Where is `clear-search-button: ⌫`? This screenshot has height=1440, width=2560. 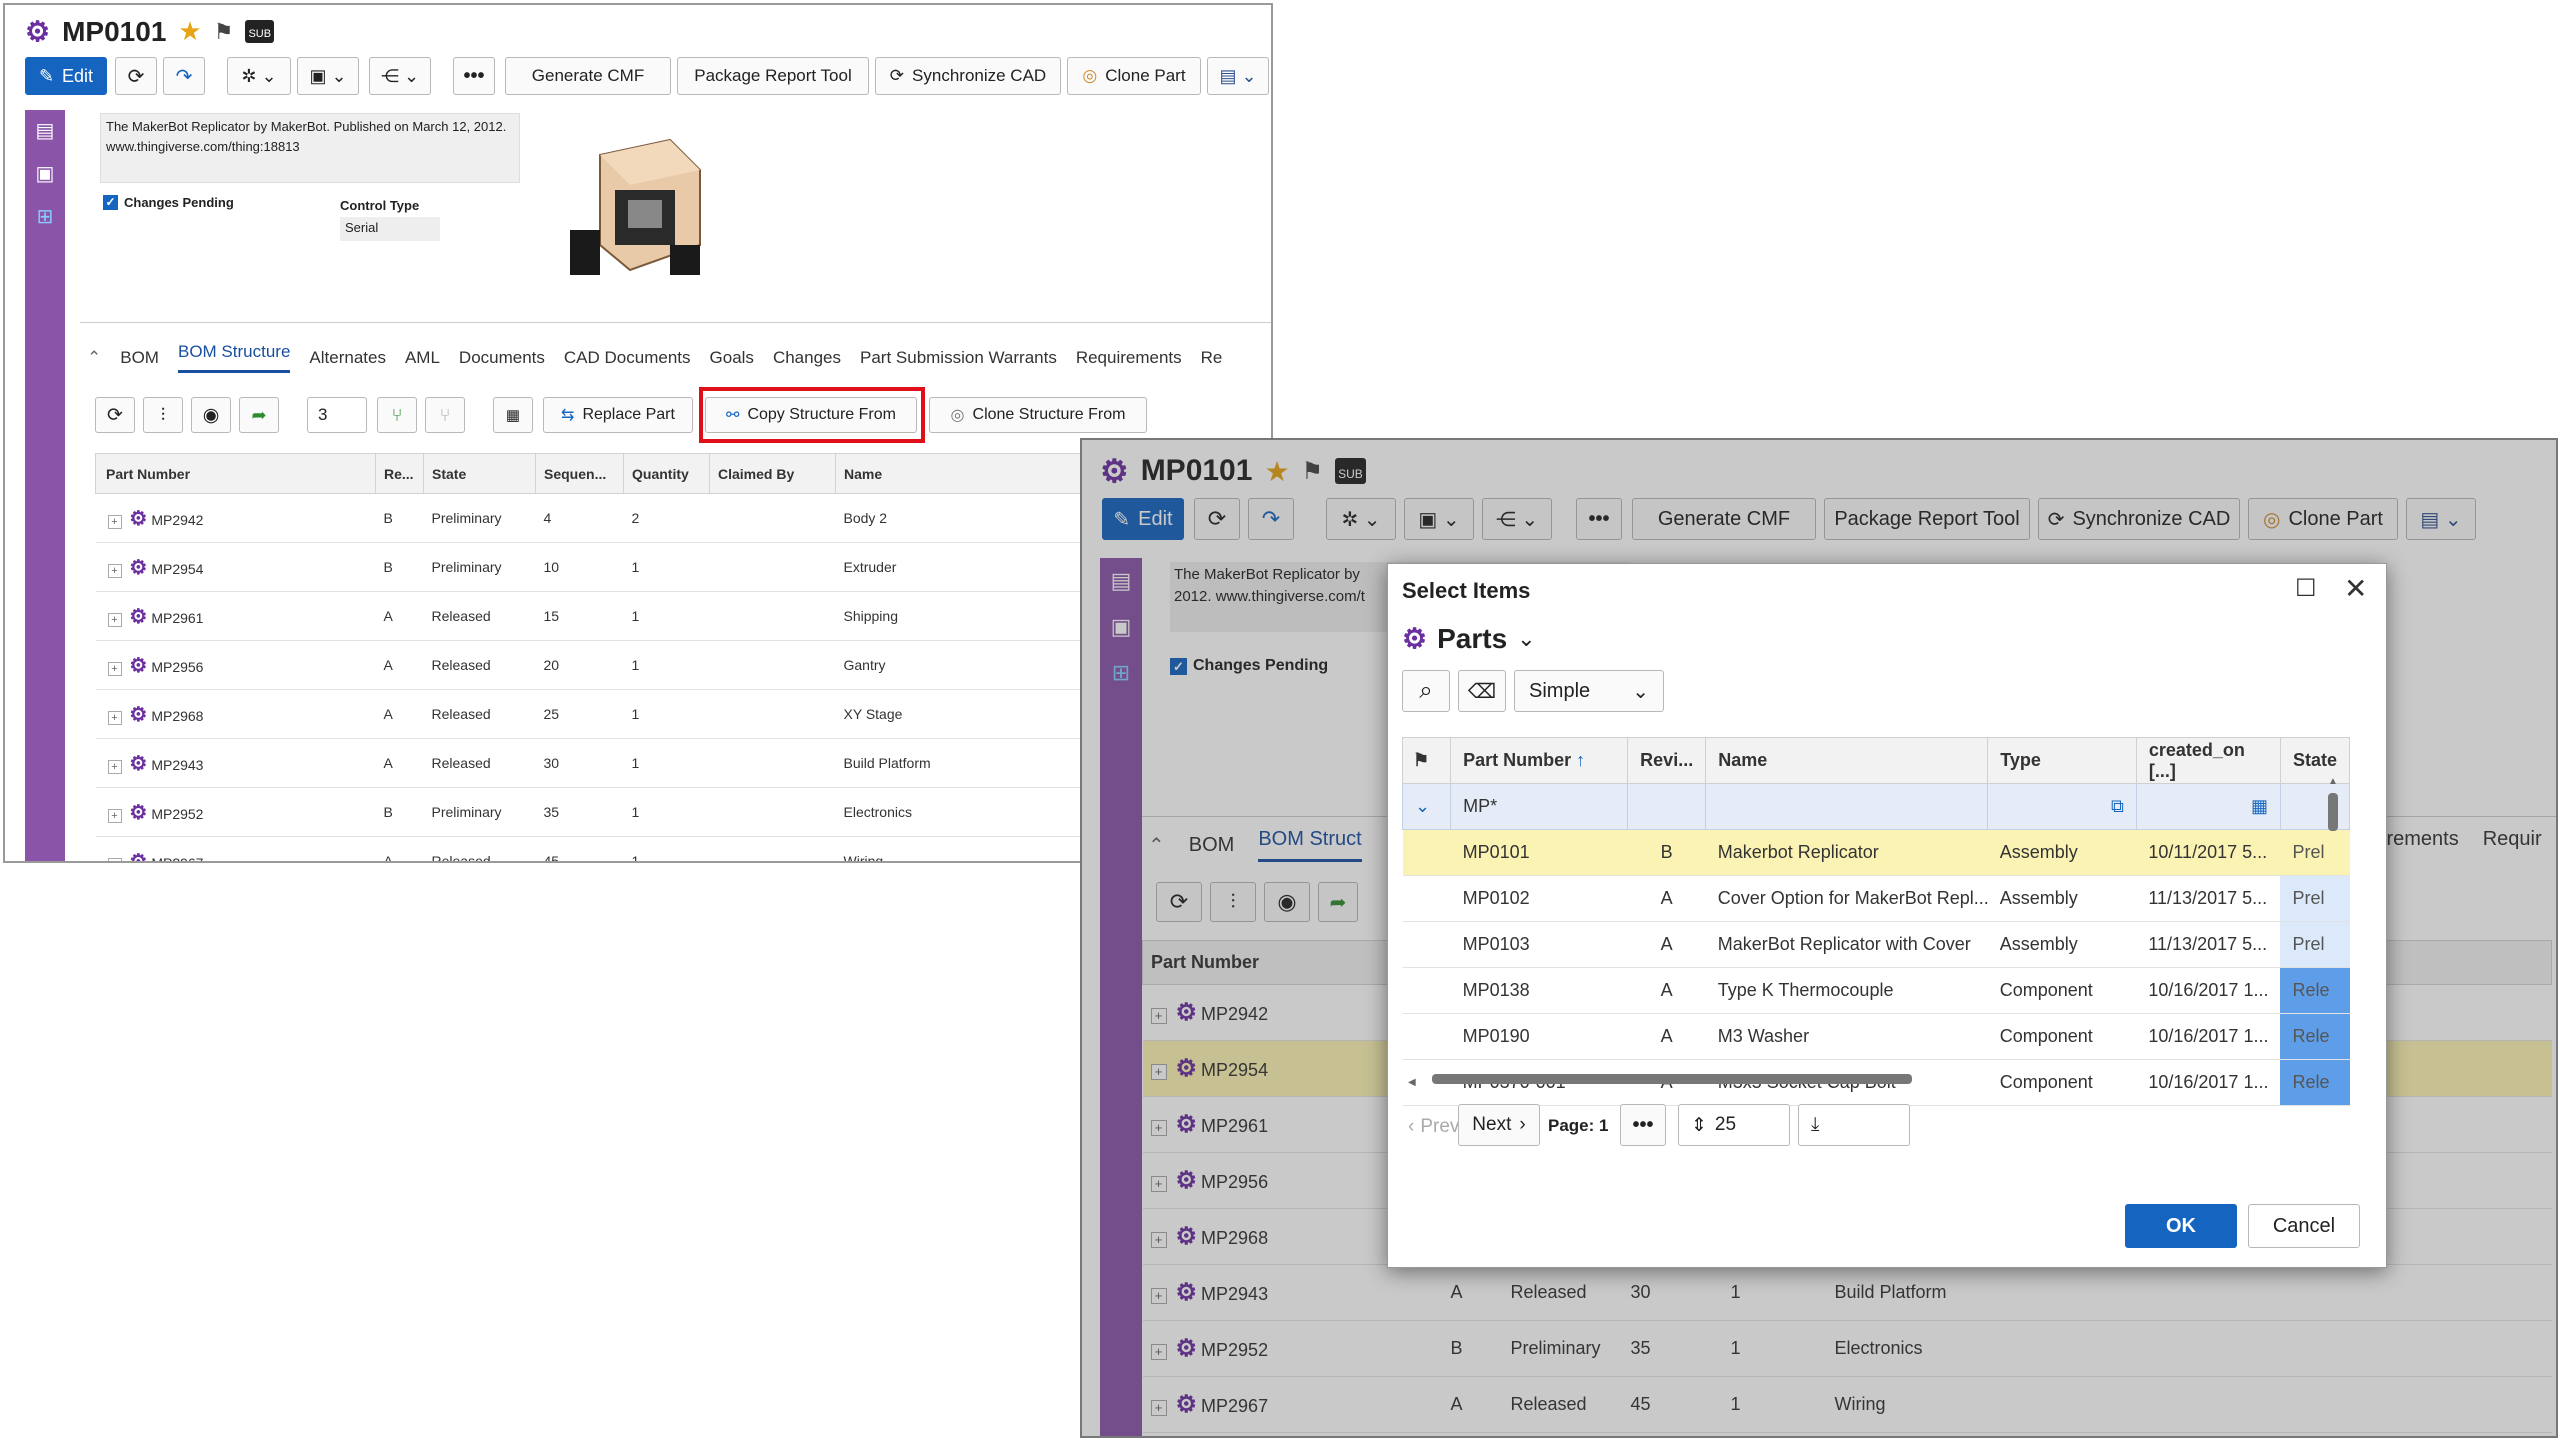
clear-search-button: ⌫ is located at coordinates (1482, 691).